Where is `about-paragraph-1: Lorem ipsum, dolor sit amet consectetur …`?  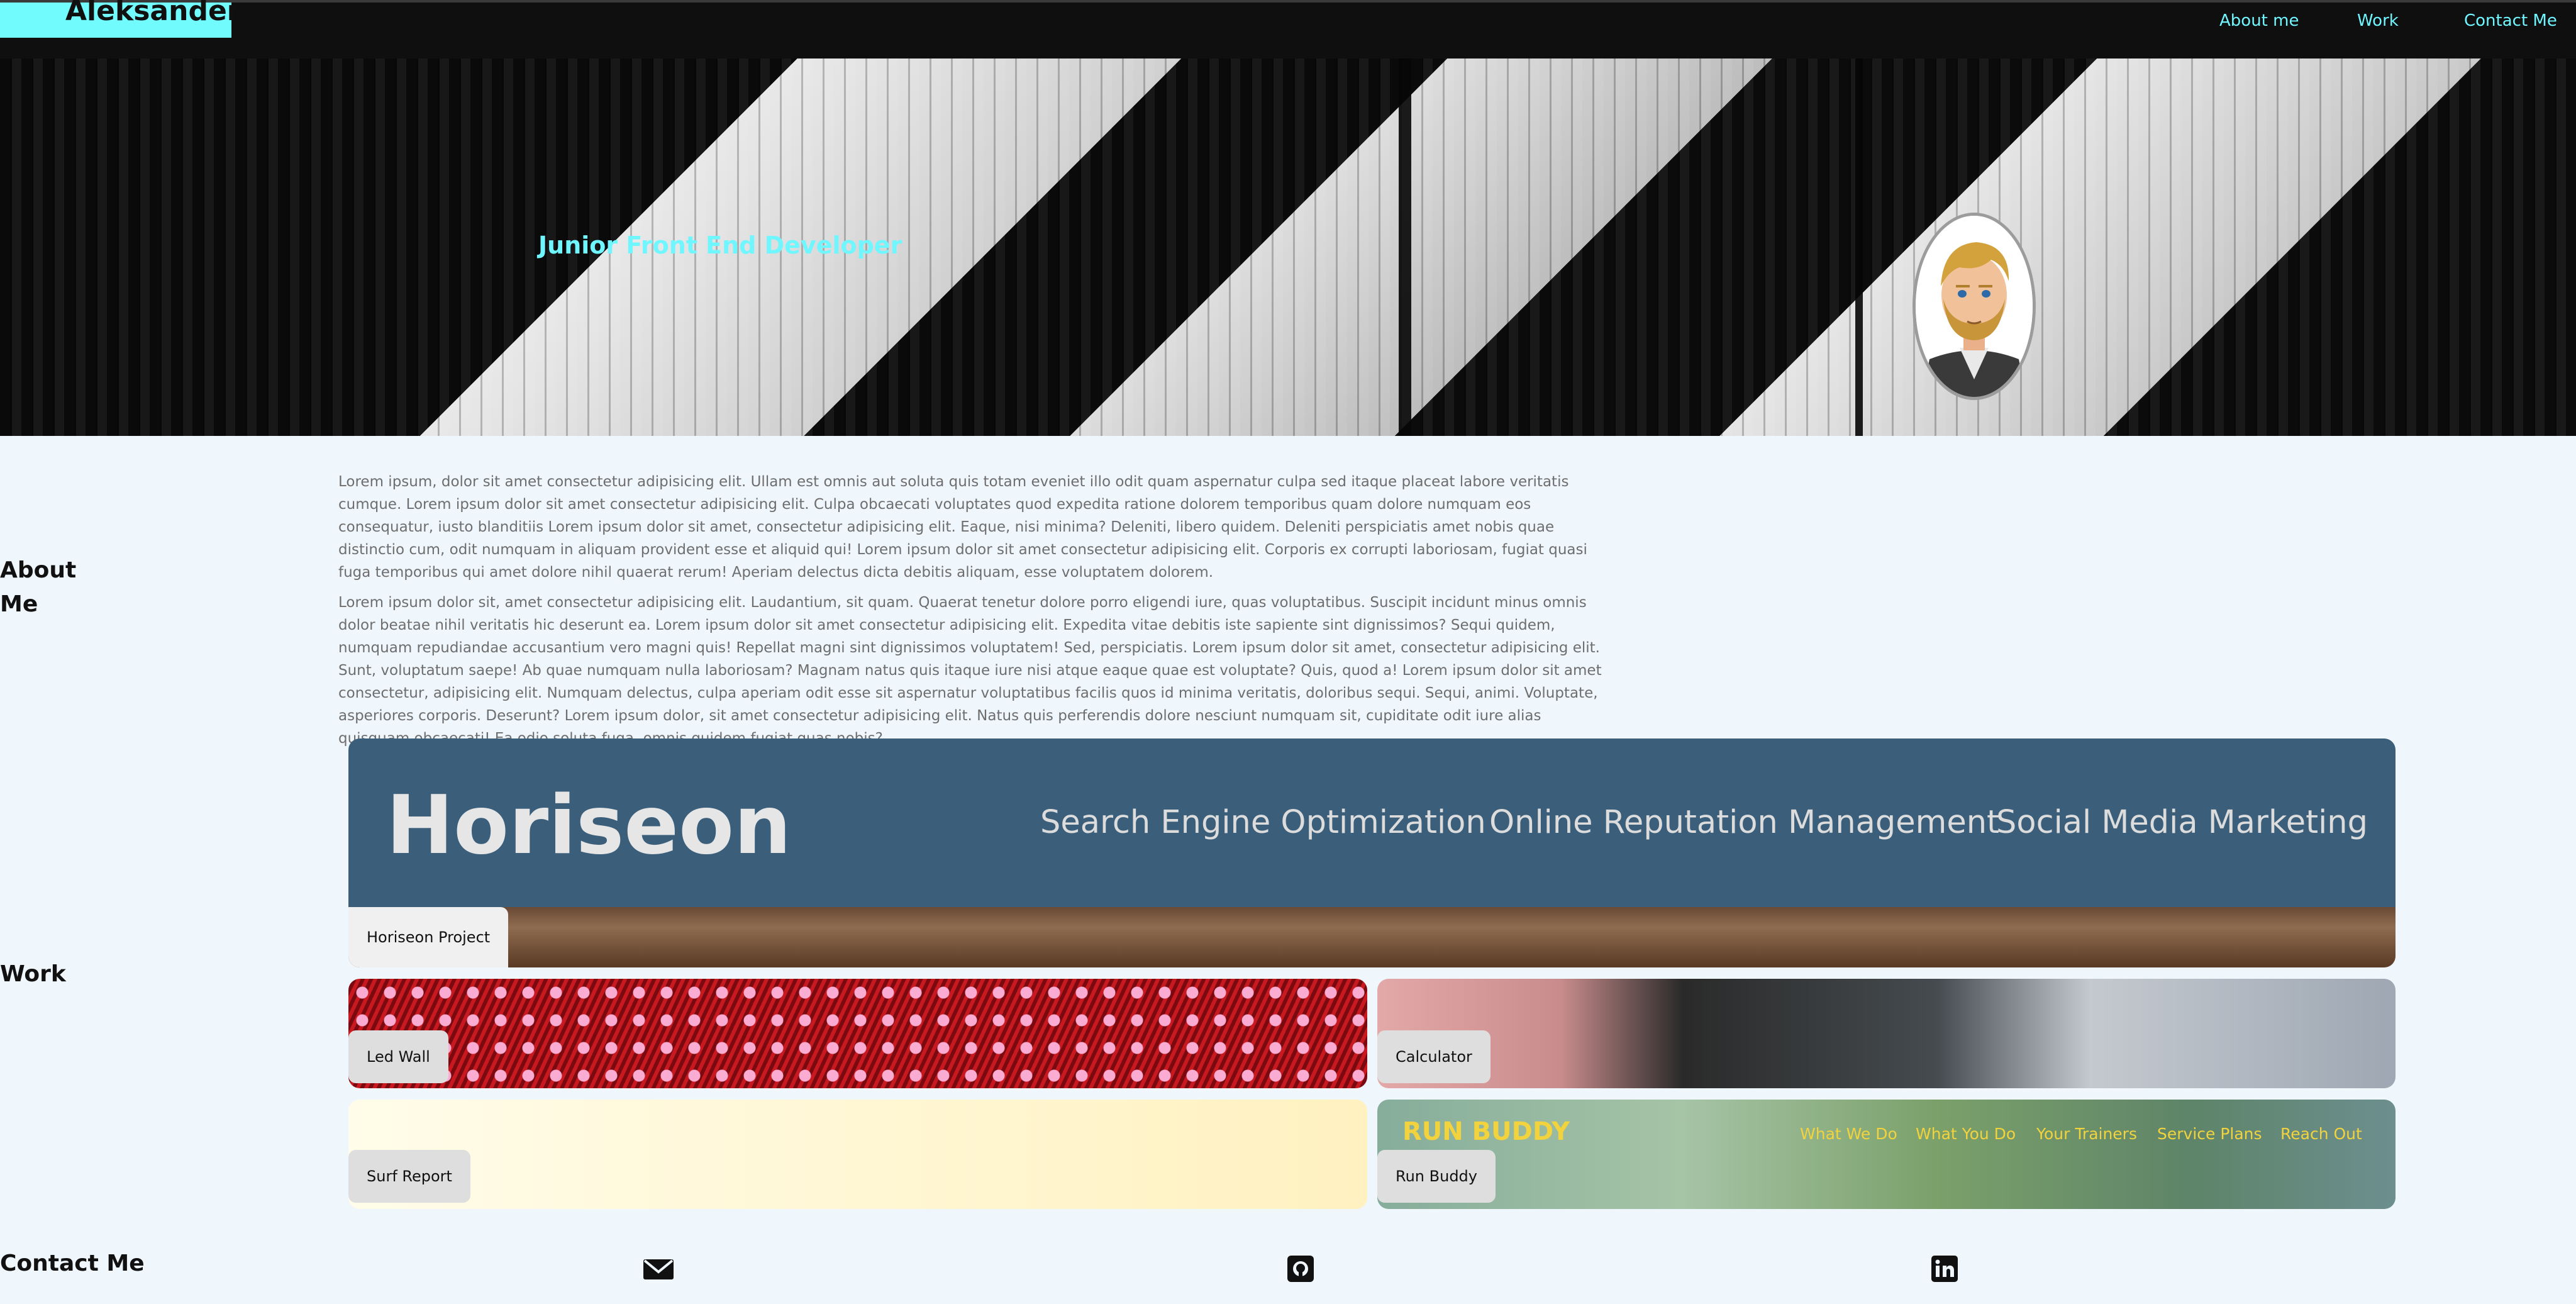
about-paragraph-1: Lorem ipsum, dolor sit amet consectetur … is located at coordinates (962, 528).